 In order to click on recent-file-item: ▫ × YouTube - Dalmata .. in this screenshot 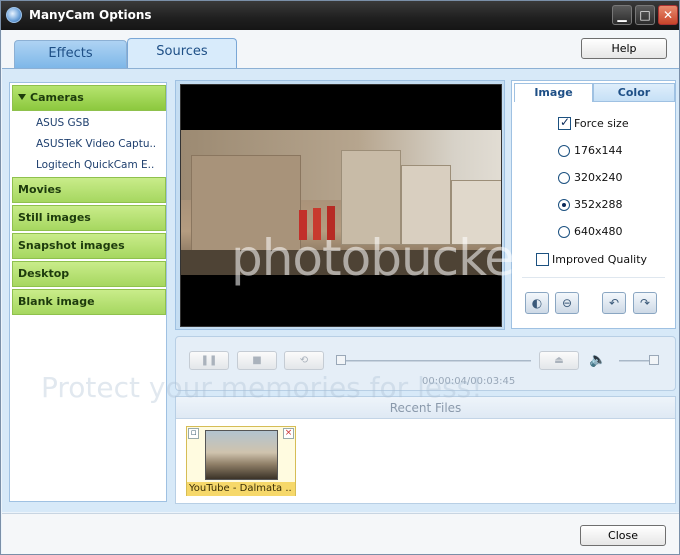, I will do `click(241, 461)`.